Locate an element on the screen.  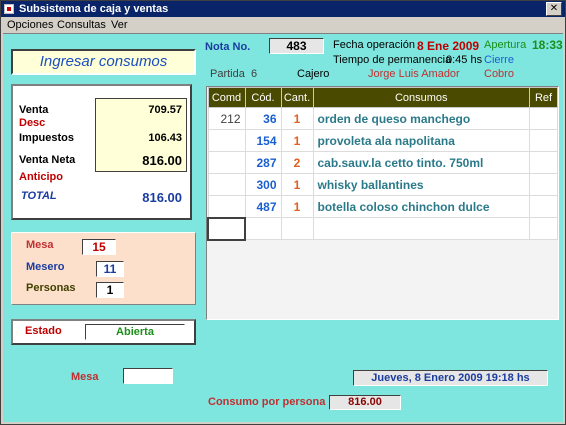
venta-neta-label: Venta Neta is located at coordinates (47, 160).